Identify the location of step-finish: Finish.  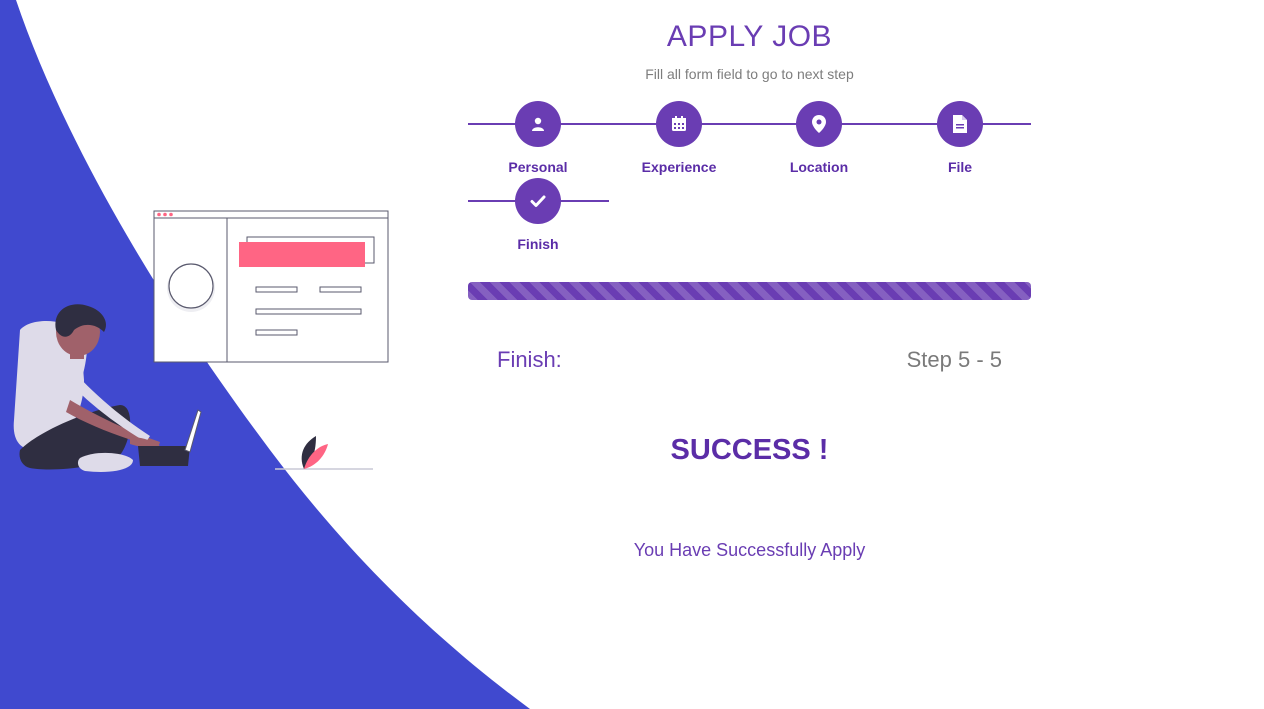
(538, 217).